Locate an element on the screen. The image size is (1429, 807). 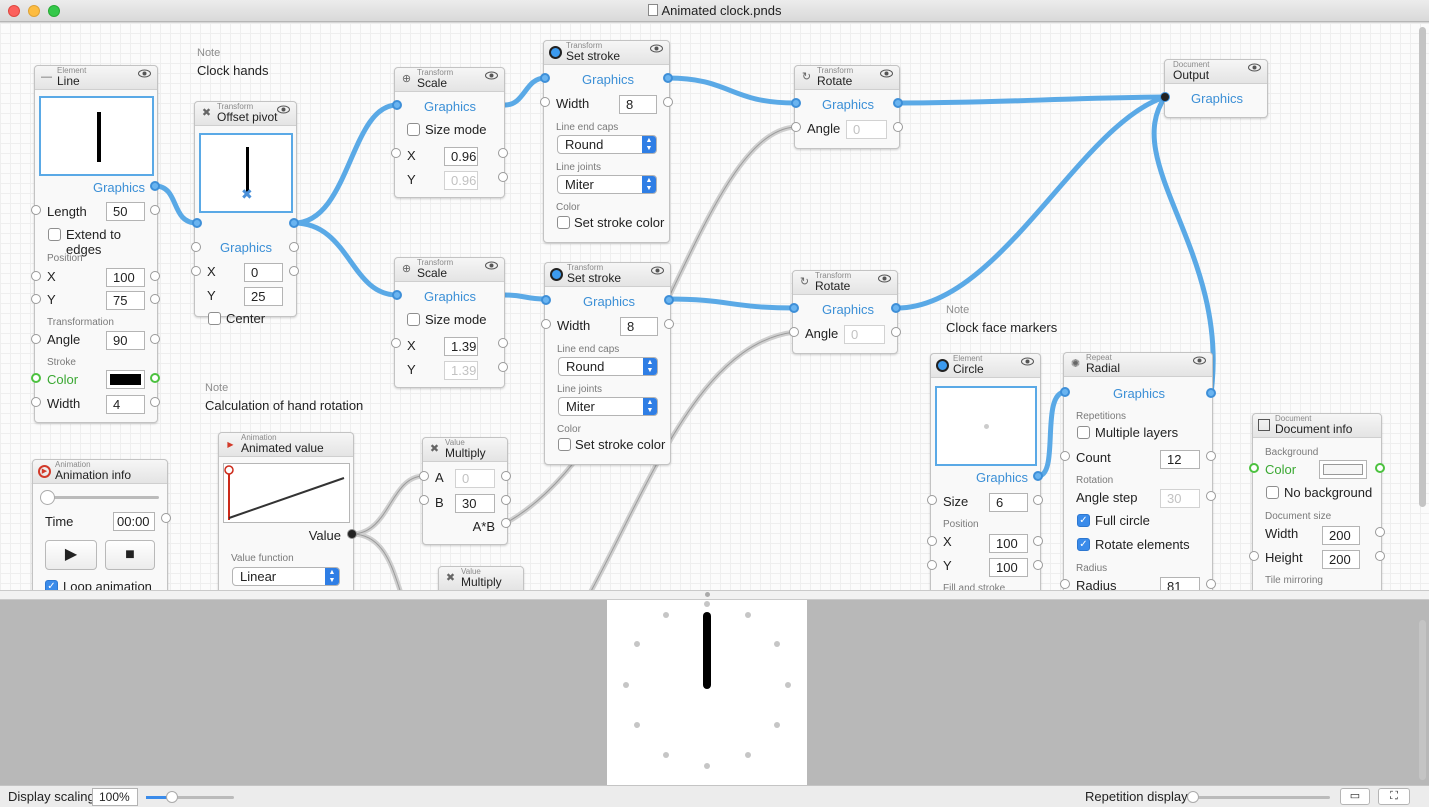
scale2-in-port is located at coordinates (397, 295).